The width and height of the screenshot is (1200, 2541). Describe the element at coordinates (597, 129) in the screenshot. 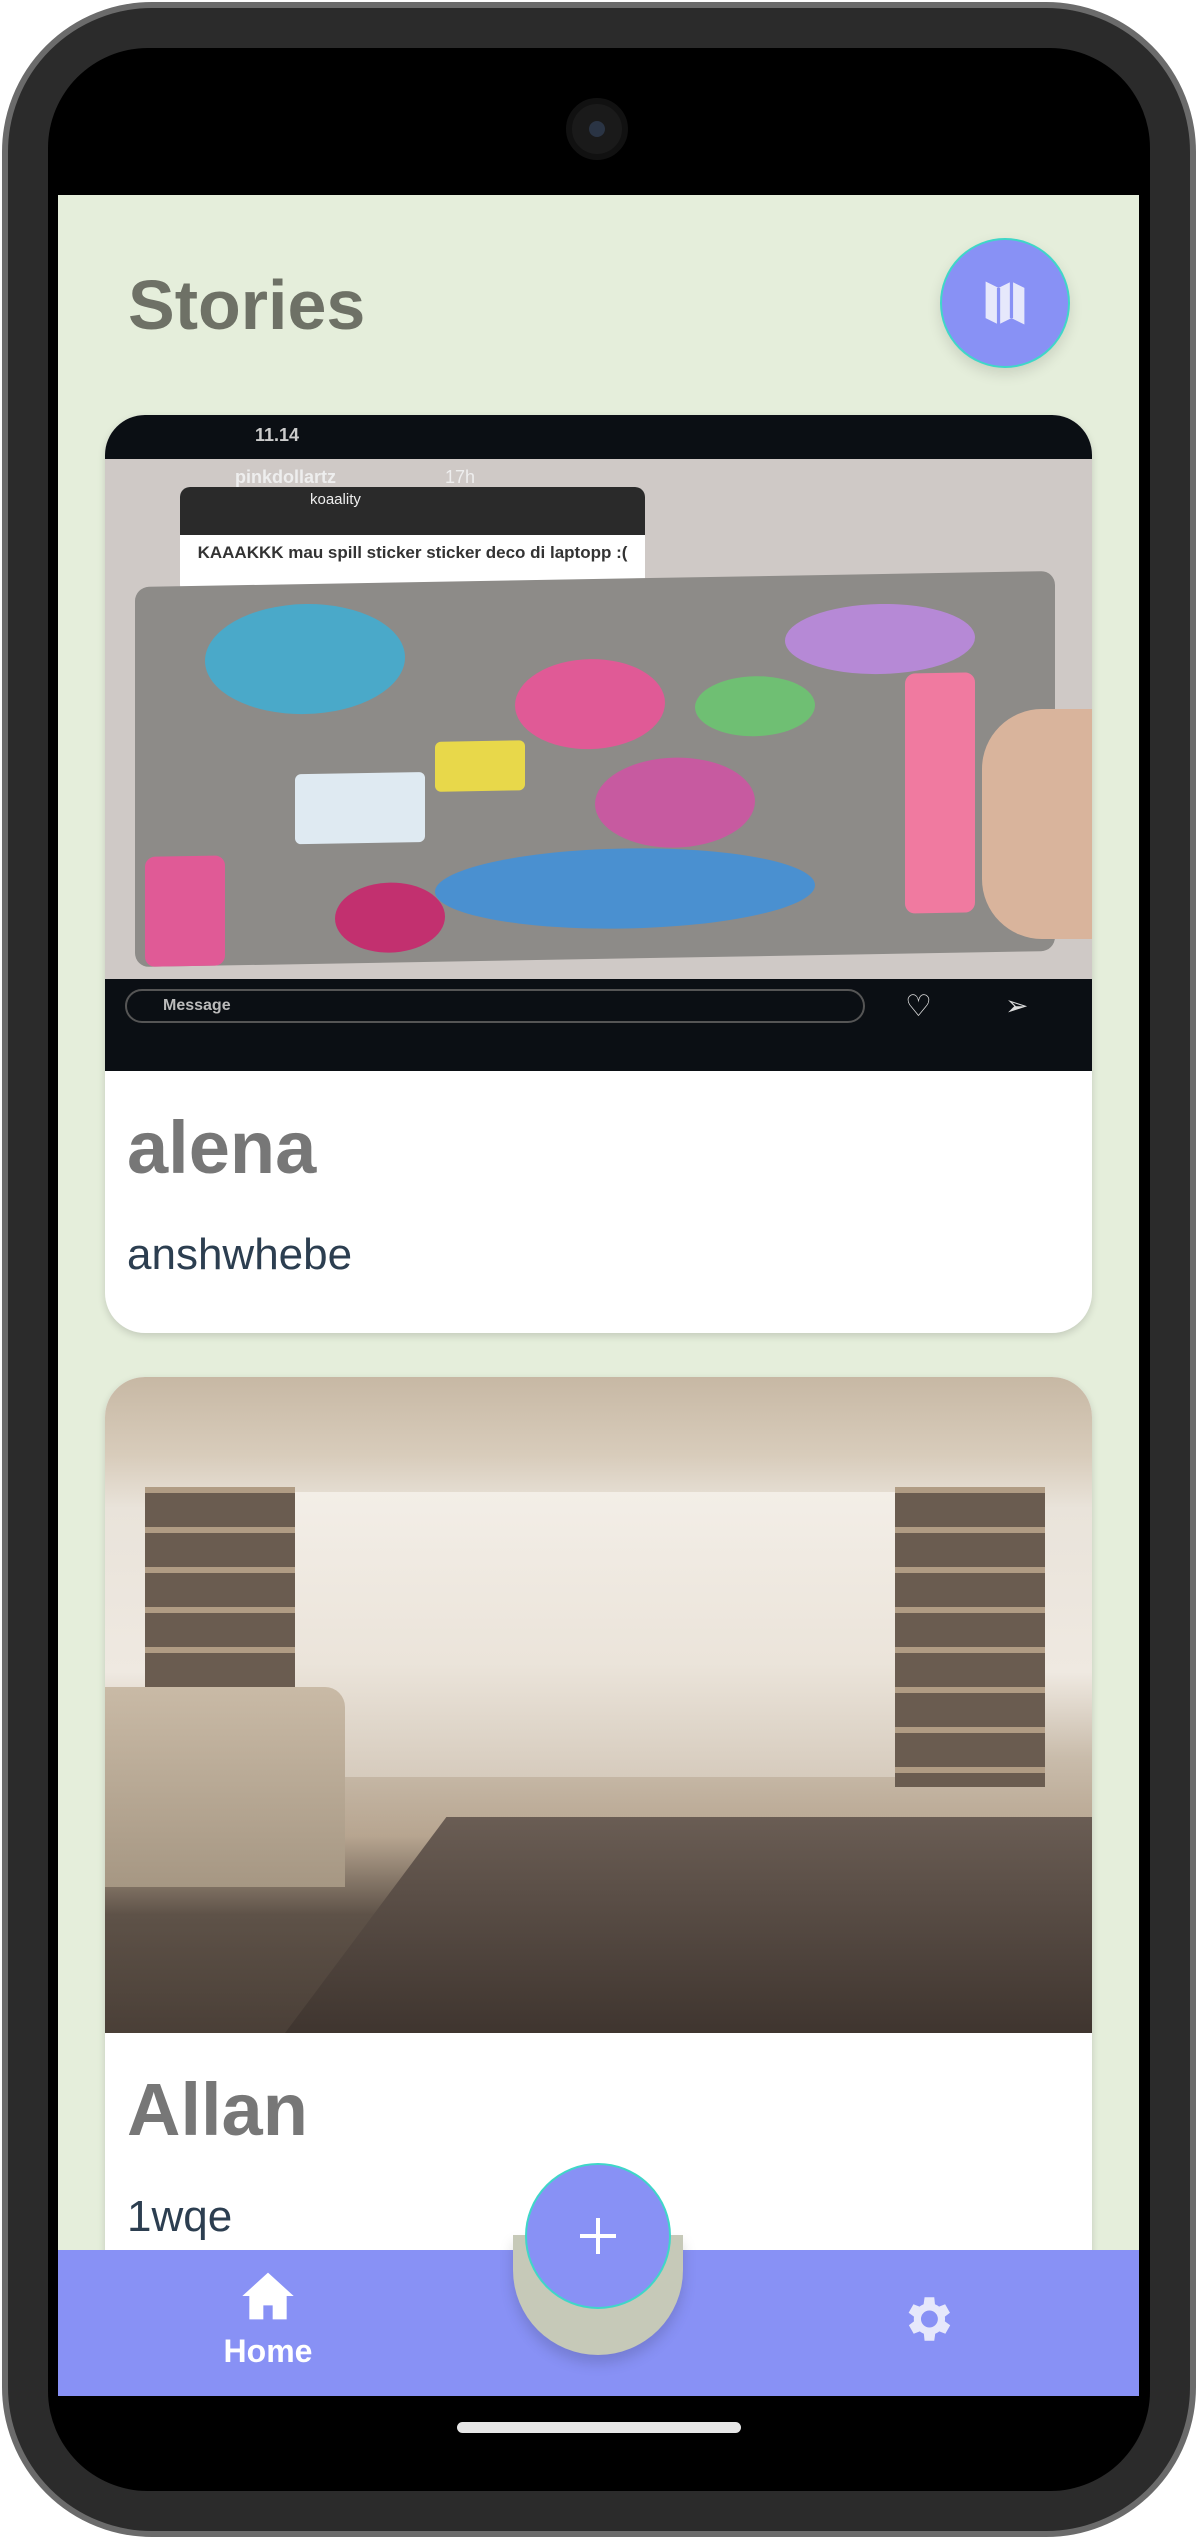

I see `front-camera` at that location.